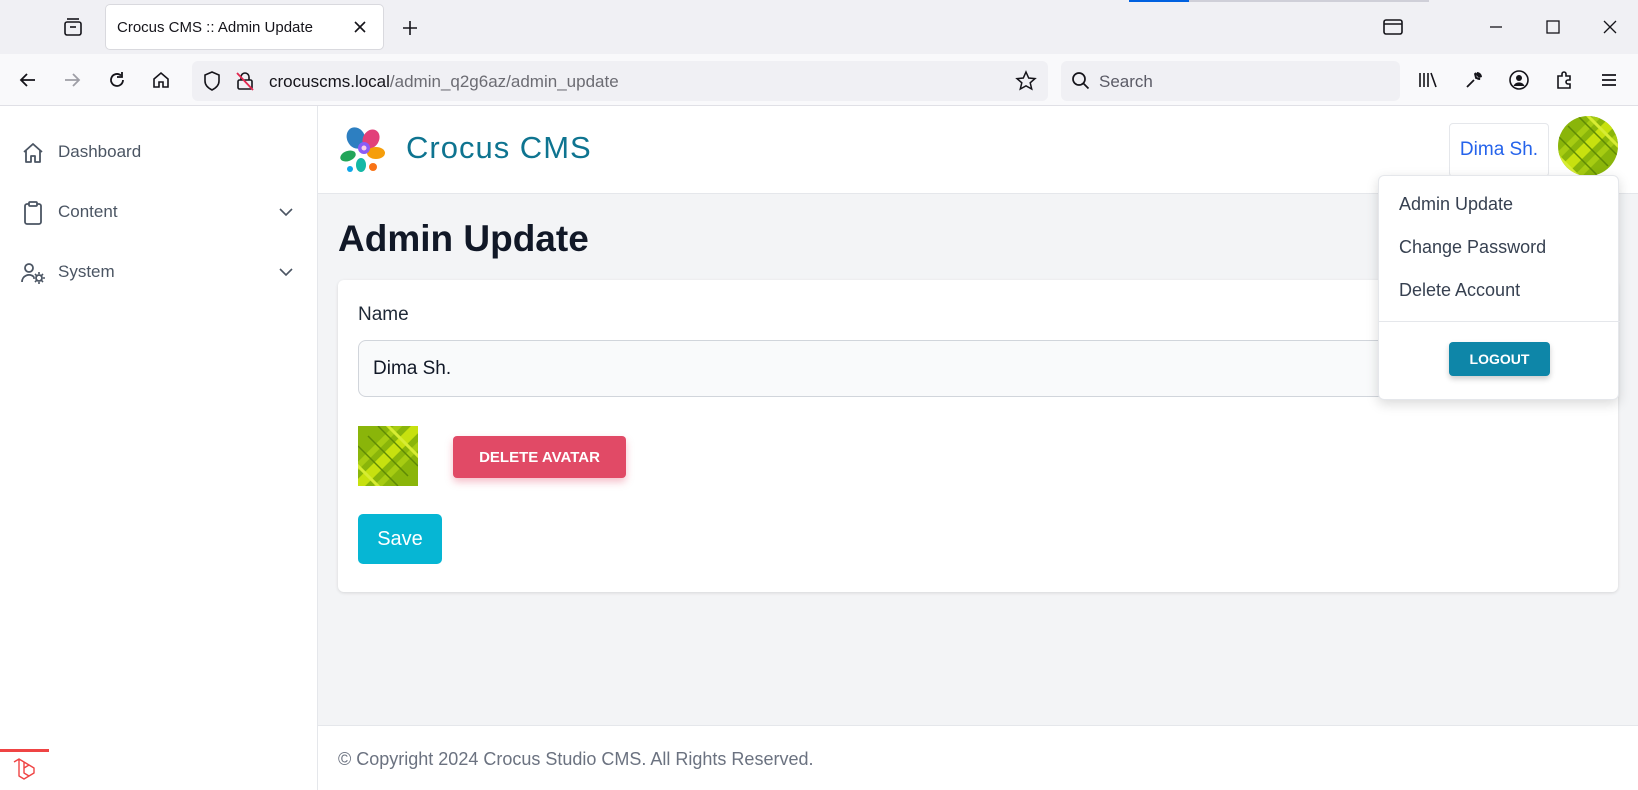 Image resolution: width=1638 pixels, height=790 pixels. Describe the element at coordinates (499, 148) in the screenshot. I see `brand-name: Crocus CMS` at that location.